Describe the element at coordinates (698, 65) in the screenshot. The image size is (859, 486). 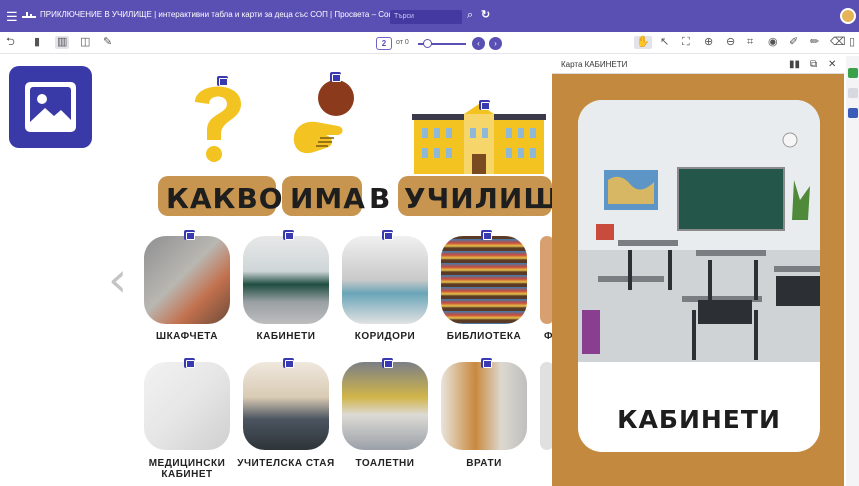
I see `panel-header: Карта КАБИНЕТИ ▮▮ ⧉ ✕` at that location.